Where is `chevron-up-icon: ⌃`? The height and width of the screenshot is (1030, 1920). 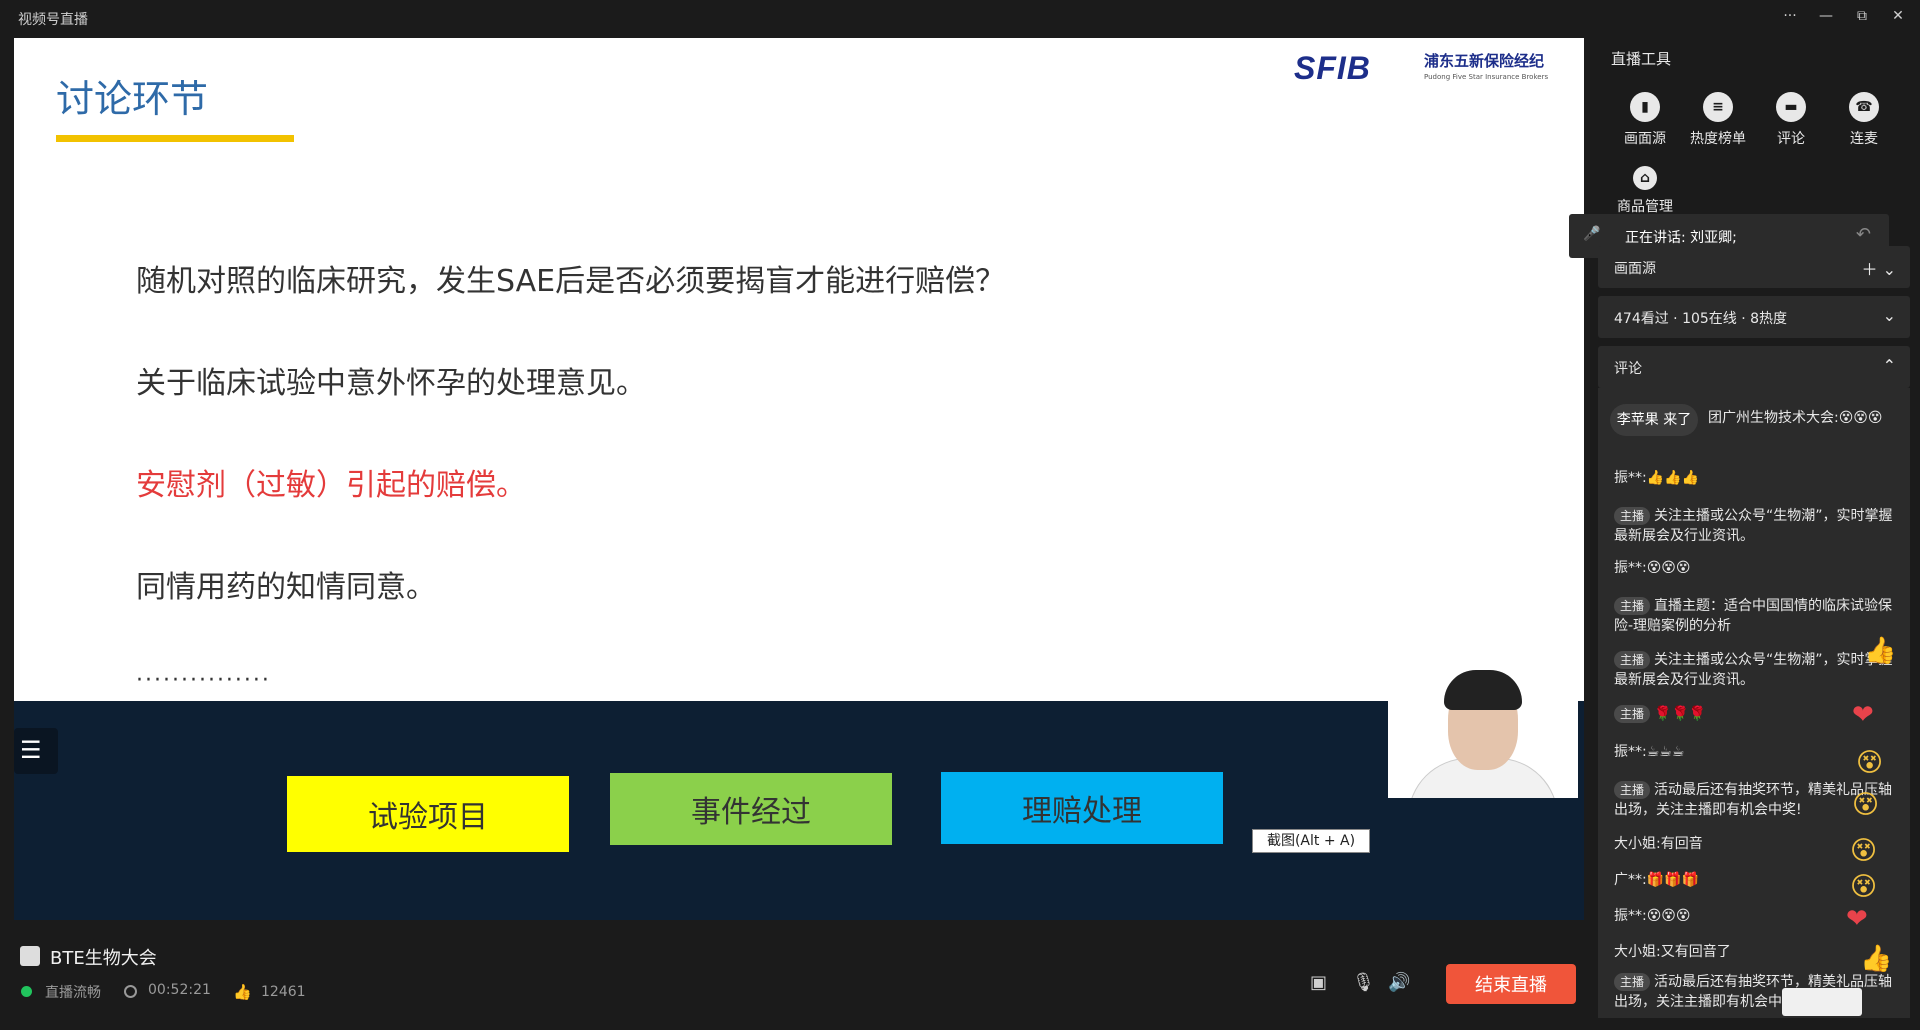
chevron-up-icon: ⌃ is located at coordinates (1889, 365).